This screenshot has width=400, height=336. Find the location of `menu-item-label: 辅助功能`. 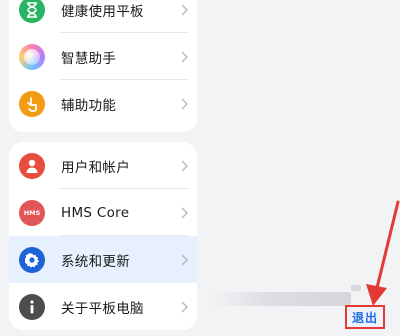

menu-item-label: 辅助功能 is located at coordinates (89, 105).